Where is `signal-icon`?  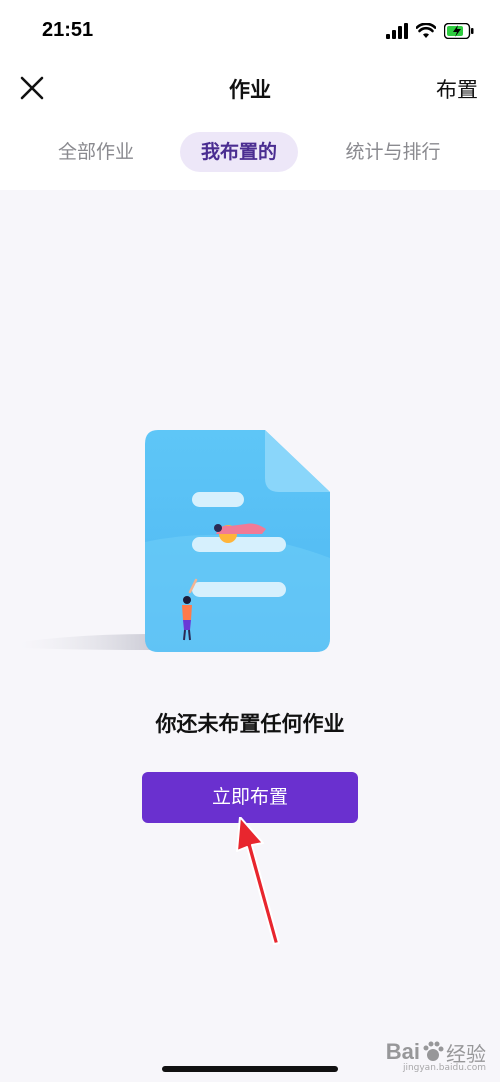 signal-icon is located at coordinates (397, 31).